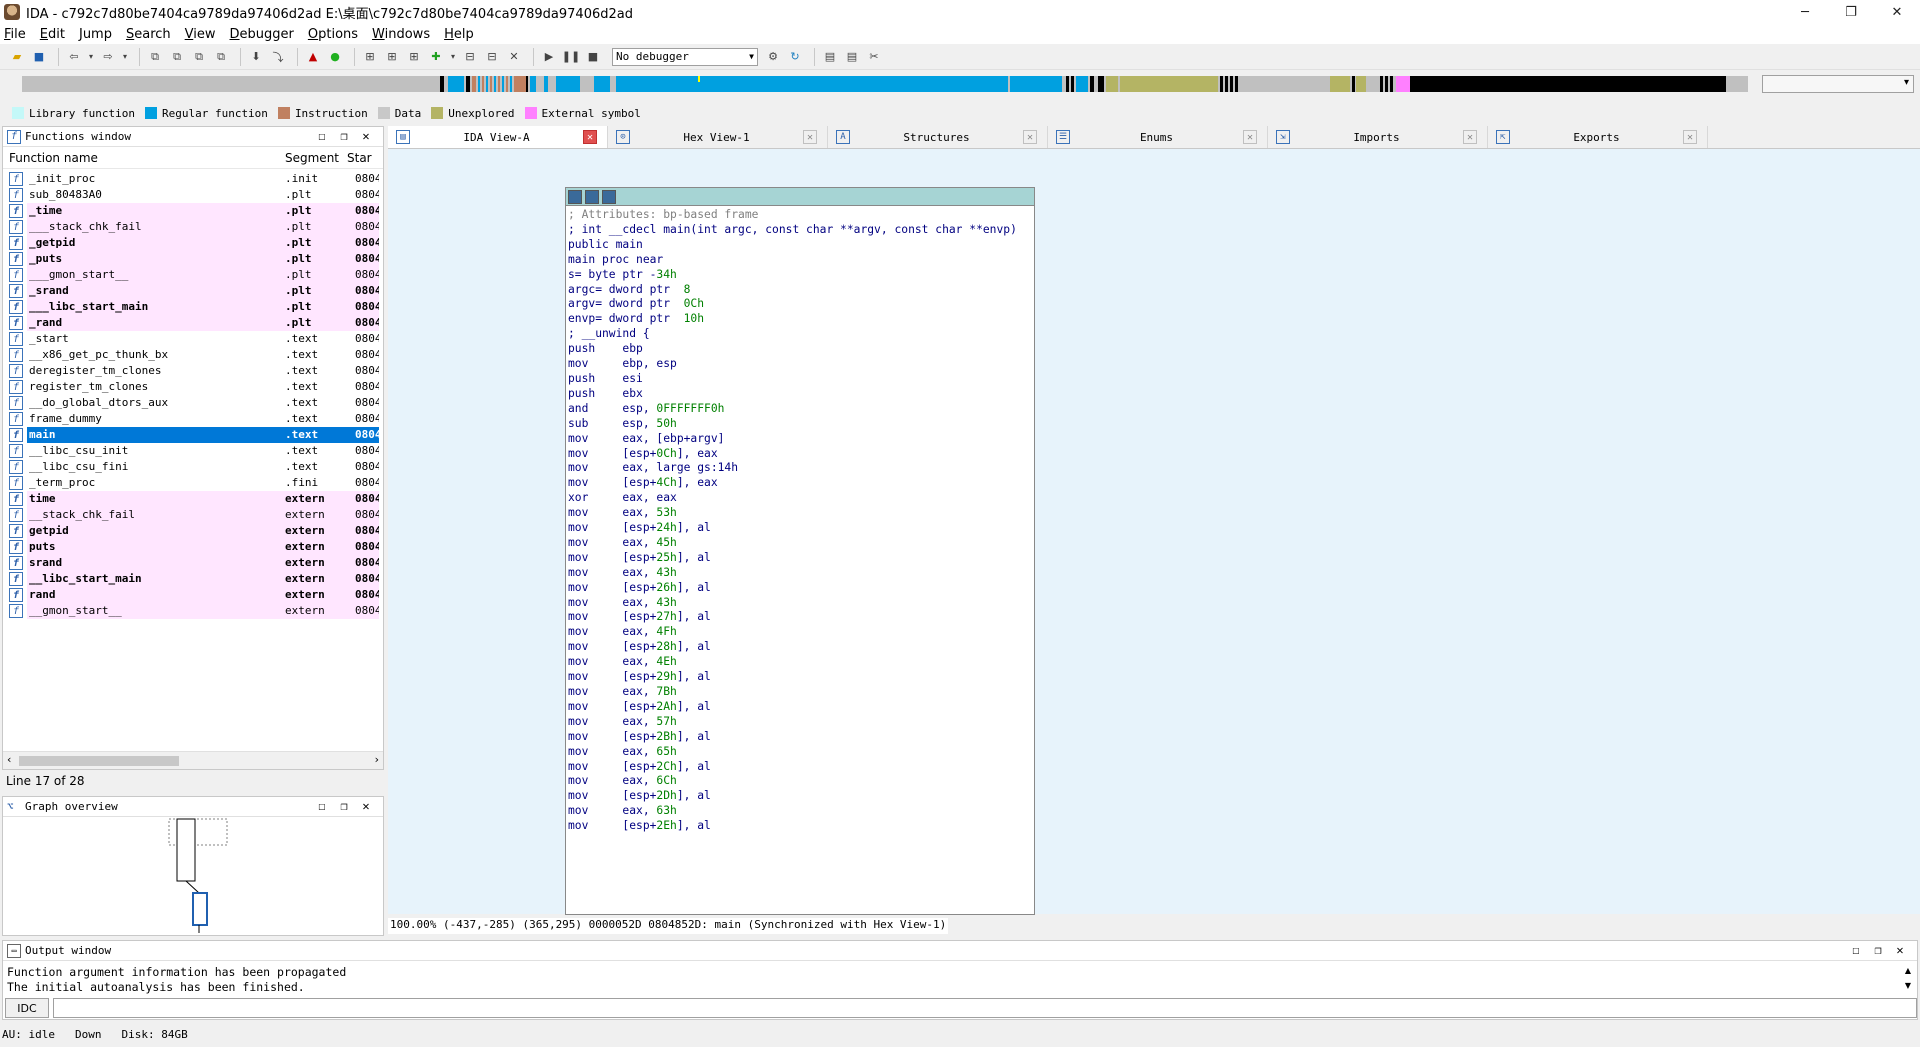 Image resolution: width=1920 pixels, height=1047 pixels. I want to click on function-row: f main .text 0804, so click(193, 435).